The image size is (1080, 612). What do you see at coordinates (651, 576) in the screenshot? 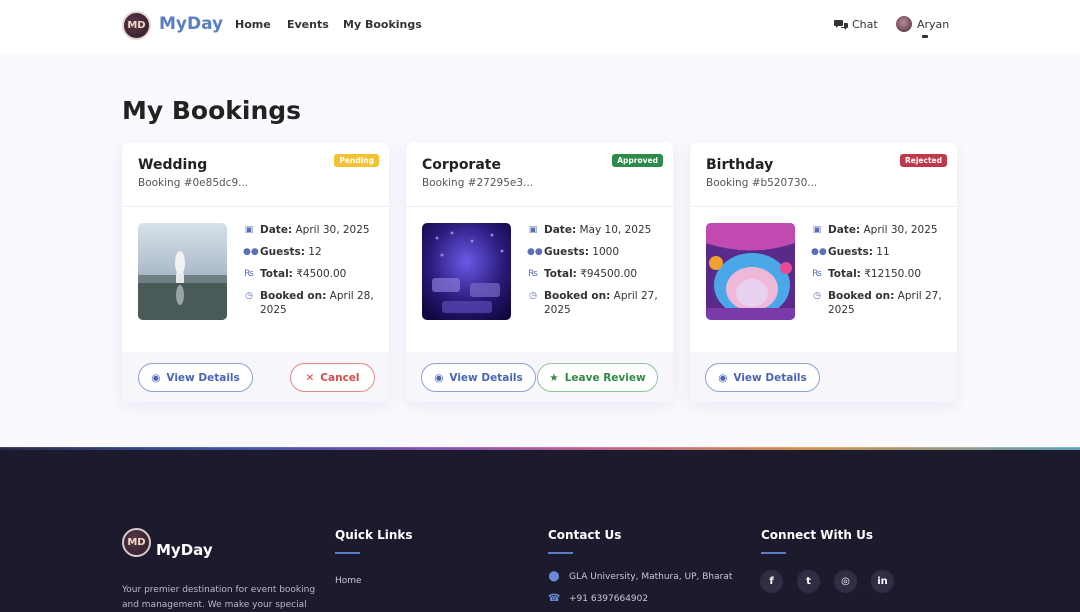
I see `address-text: GLA University, Mathura, UP, Bharat` at bounding box center [651, 576].